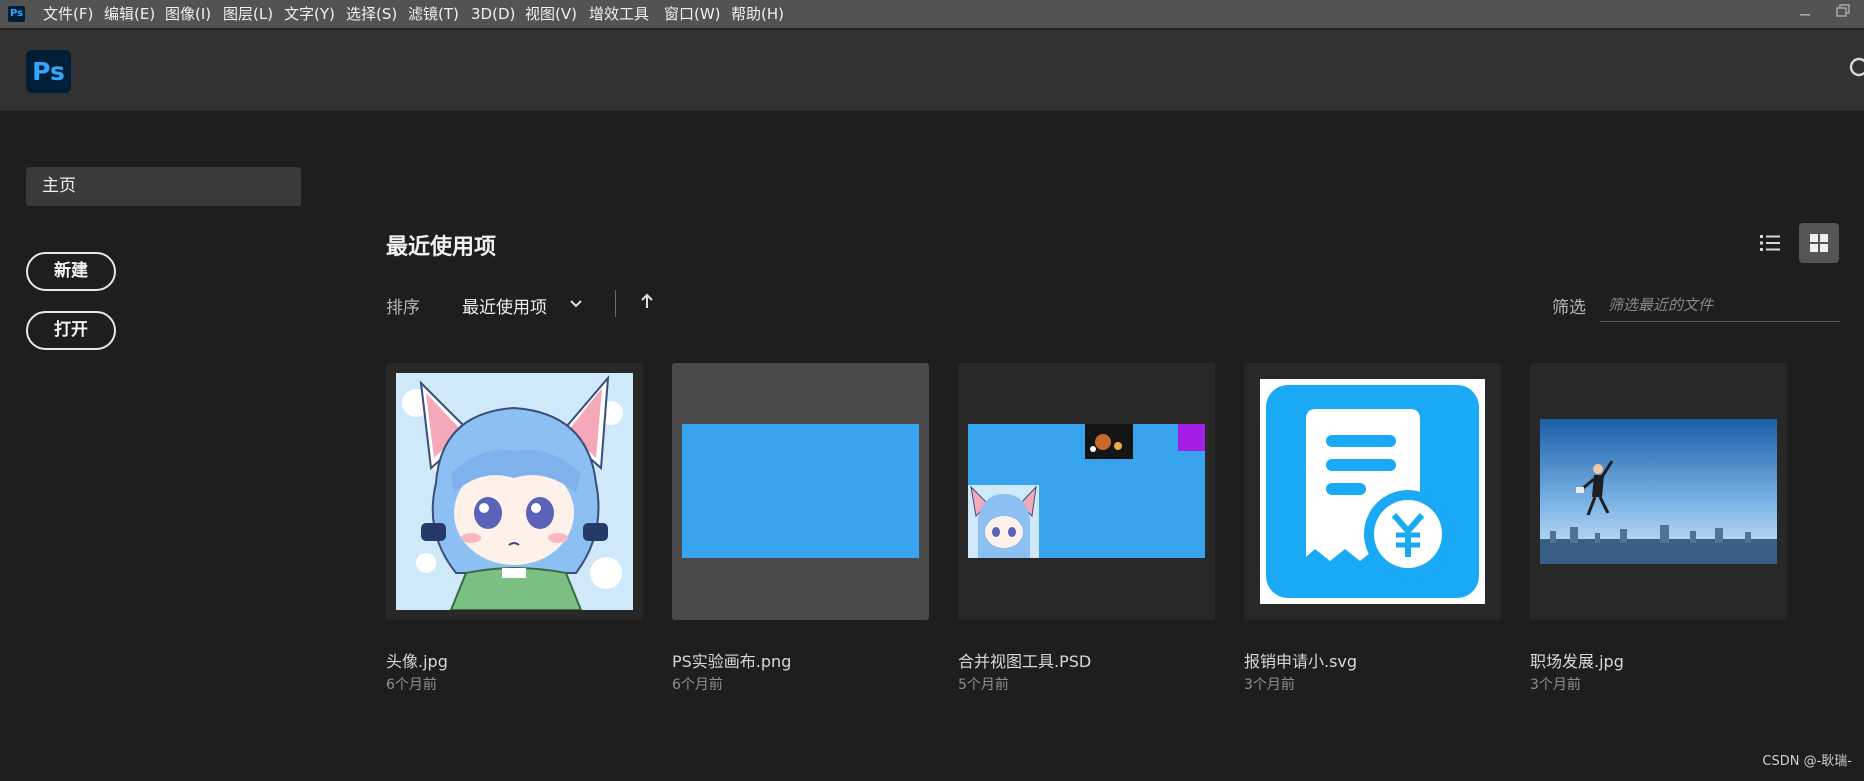 The image size is (1864, 781). What do you see at coordinates (309, 14) in the screenshot?
I see `menu-type: 文字(Y)` at bounding box center [309, 14].